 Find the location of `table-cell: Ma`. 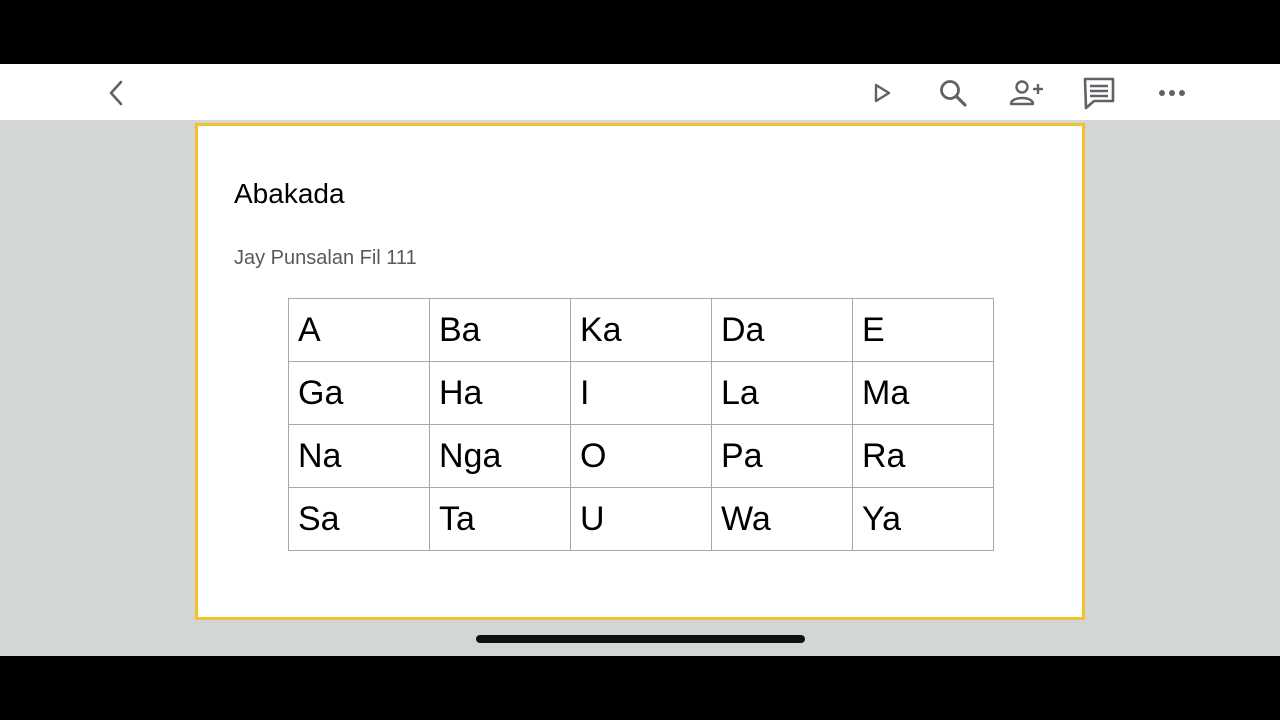

table-cell: Ma is located at coordinates (923, 393).